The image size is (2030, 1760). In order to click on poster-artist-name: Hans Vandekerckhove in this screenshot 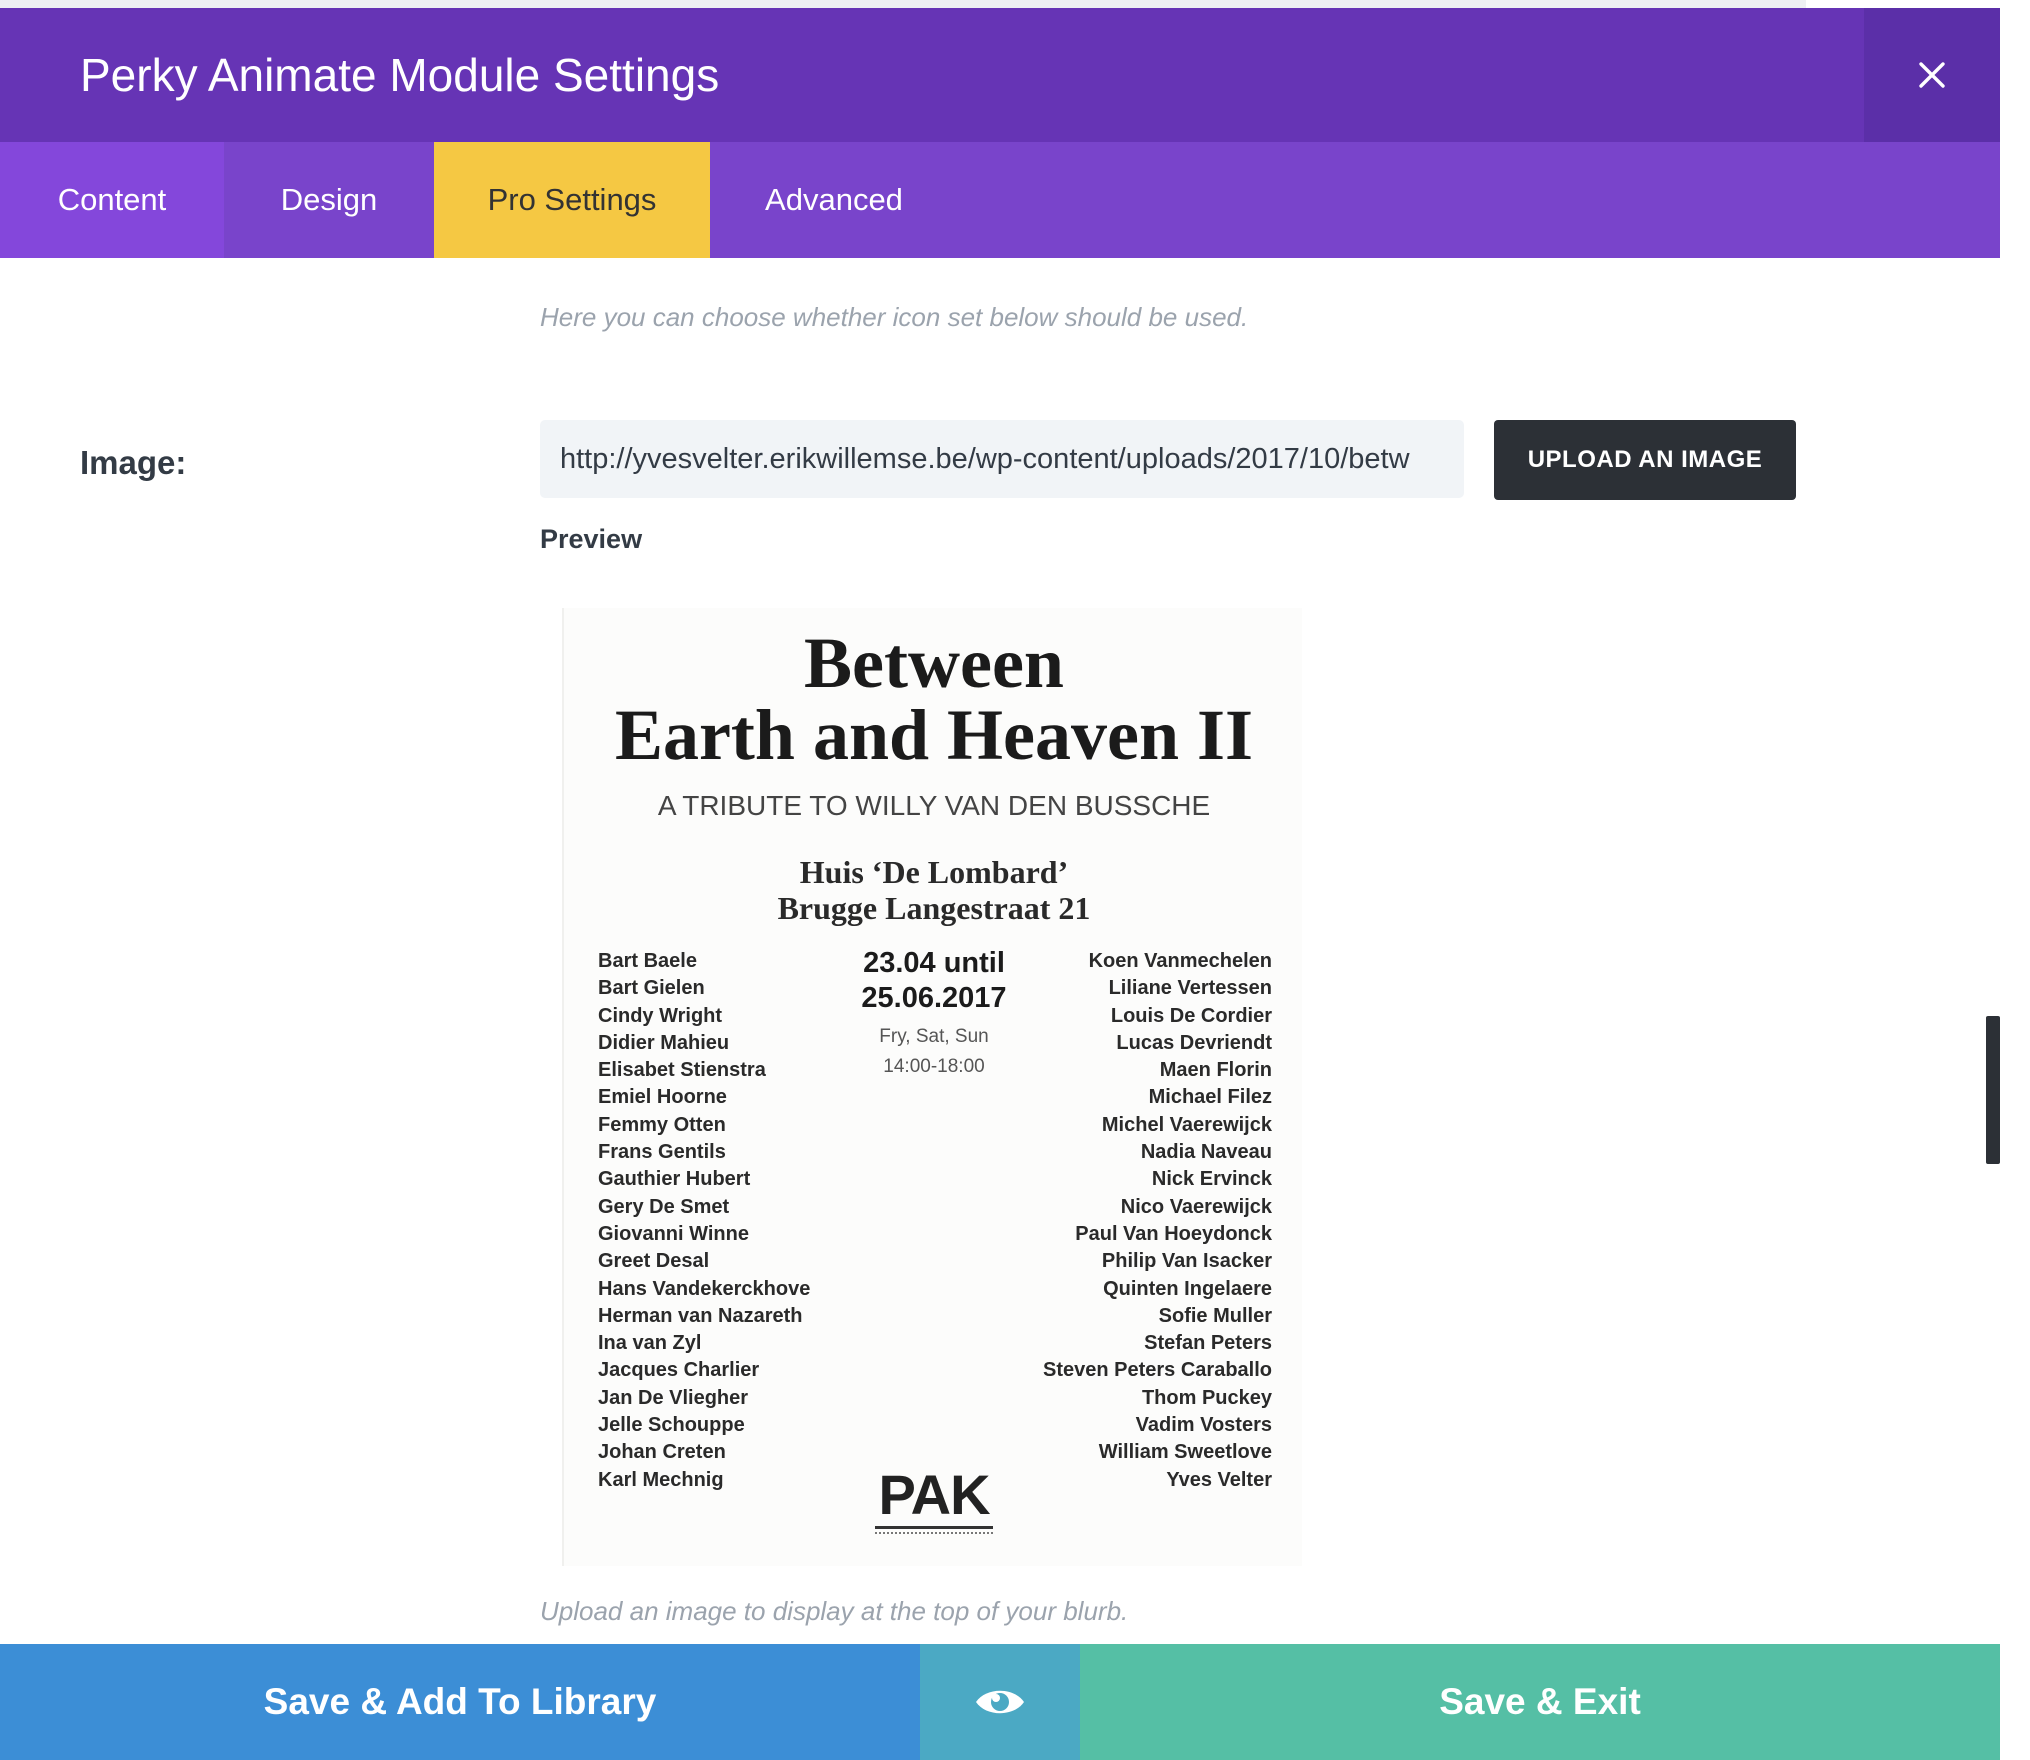, I will do `click(704, 1288)`.